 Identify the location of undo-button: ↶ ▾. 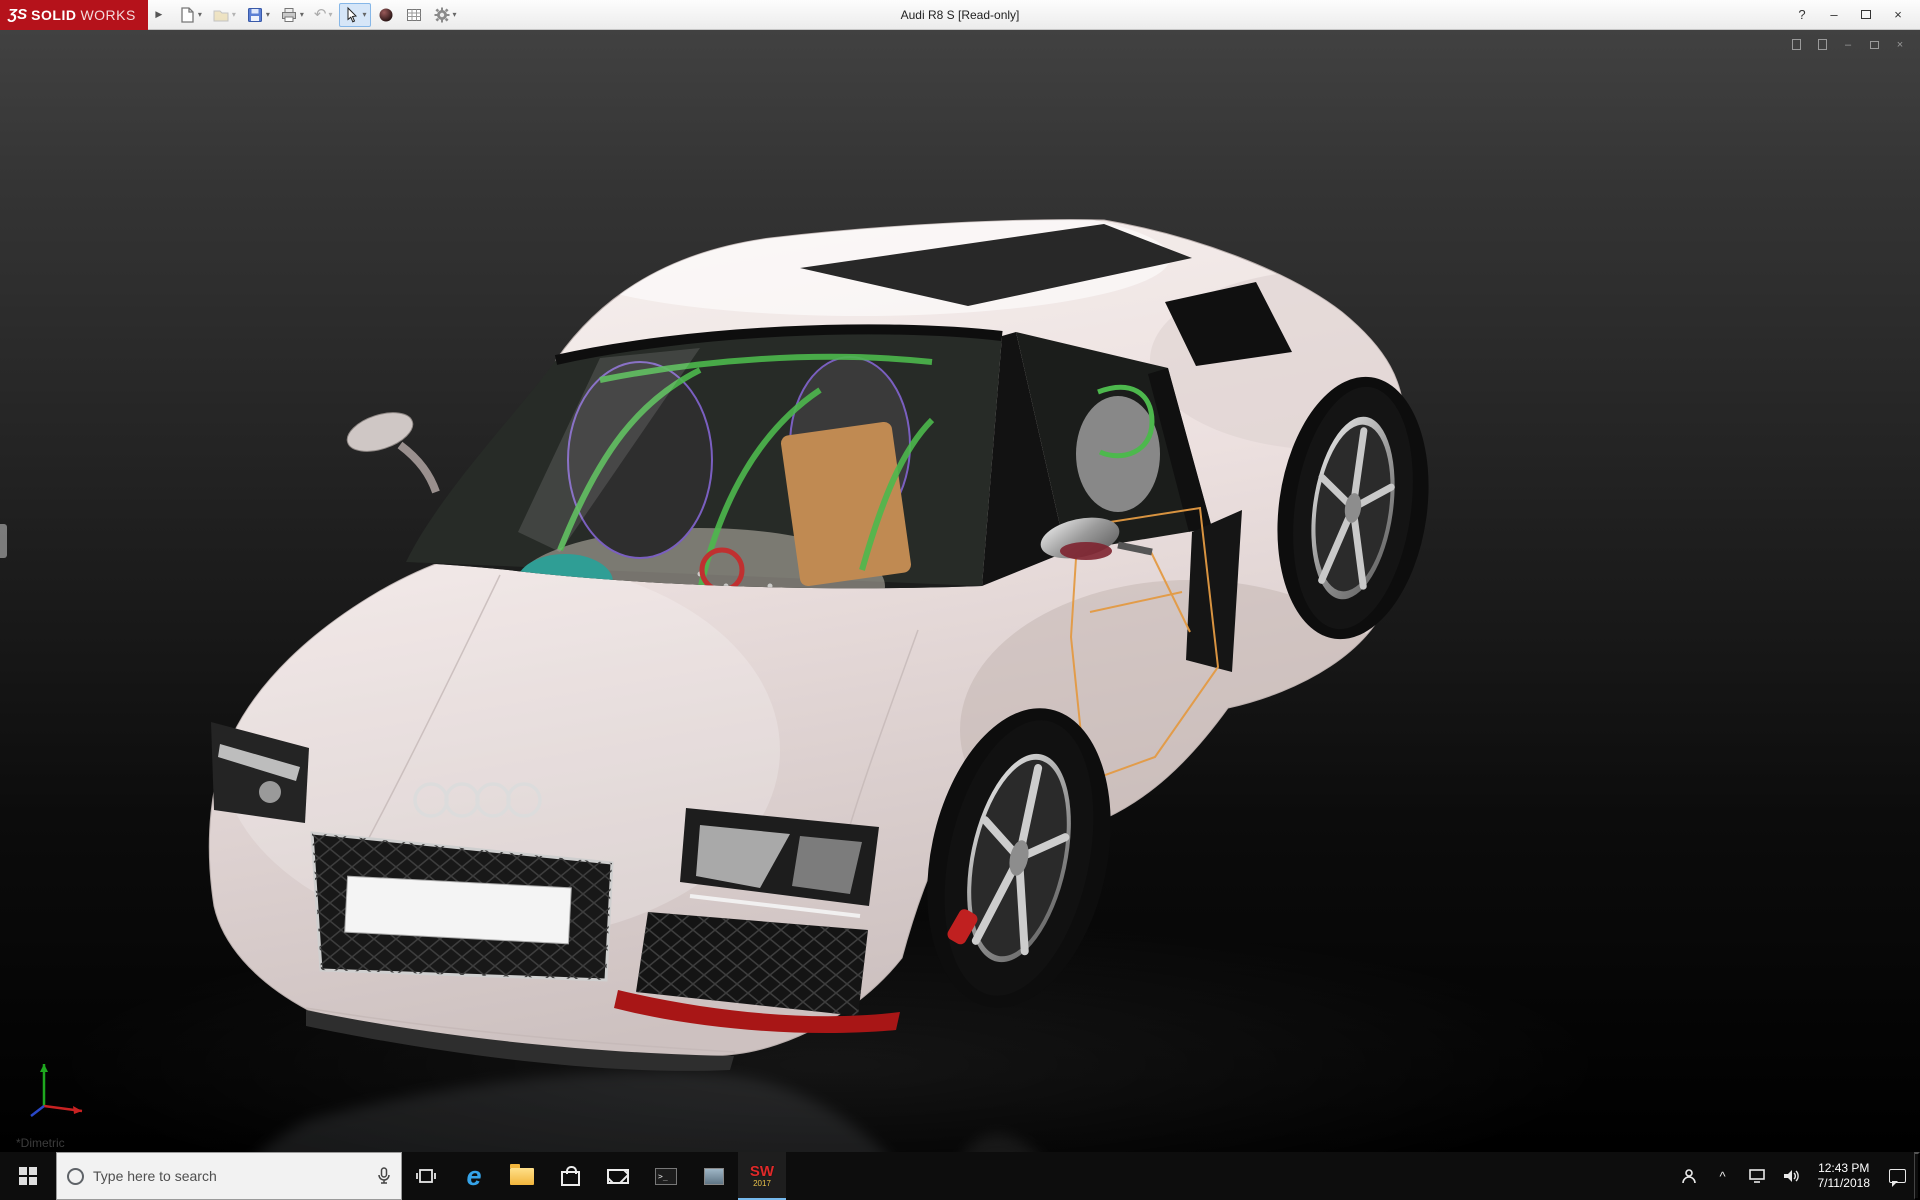
(323, 15).